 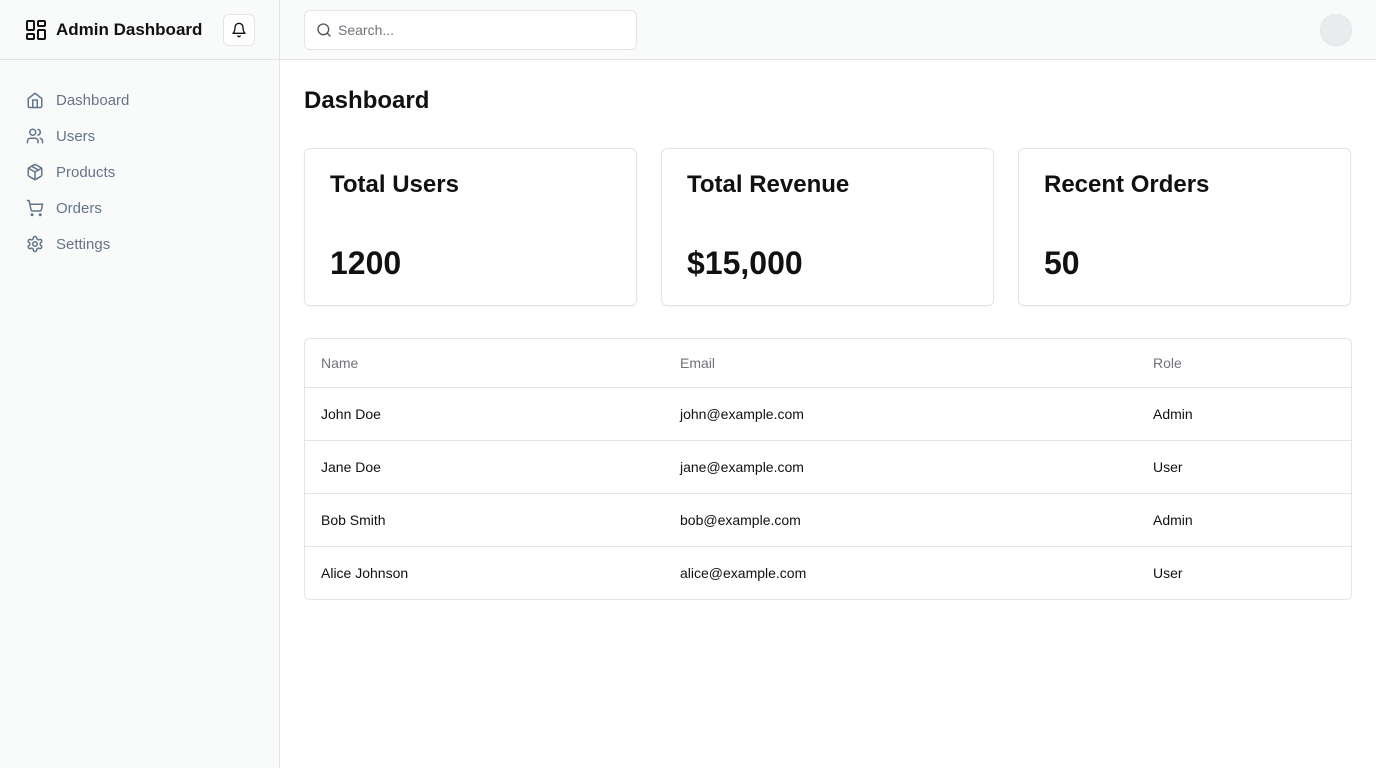 I want to click on column-header-email: Email, so click(x=900, y=363).